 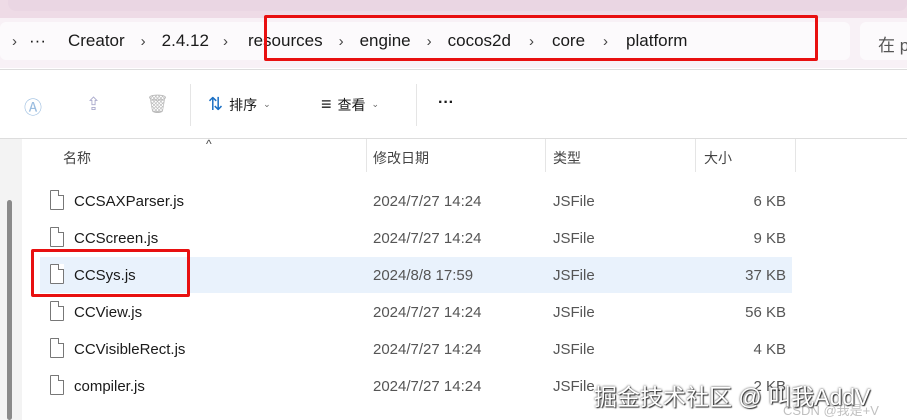 What do you see at coordinates (185, 41) in the screenshot?
I see `breadcrumb-item: 2.4.12` at bounding box center [185, 41].